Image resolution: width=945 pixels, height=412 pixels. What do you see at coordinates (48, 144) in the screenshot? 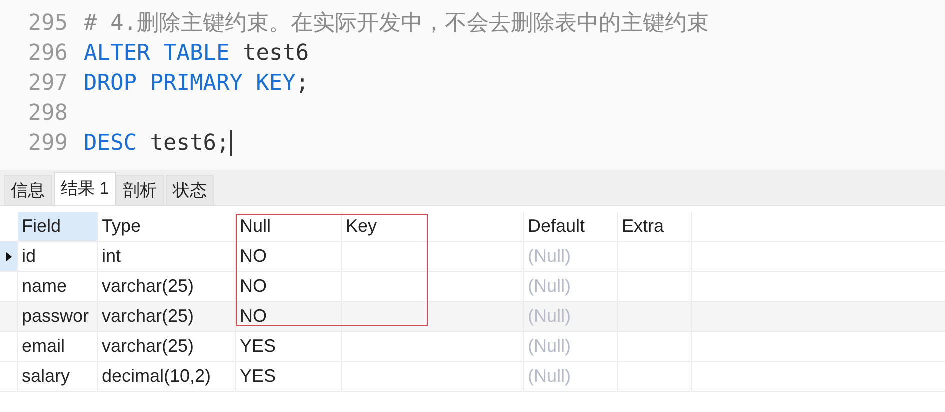
I see `line-number: 299` at bounding box center [48, 144].